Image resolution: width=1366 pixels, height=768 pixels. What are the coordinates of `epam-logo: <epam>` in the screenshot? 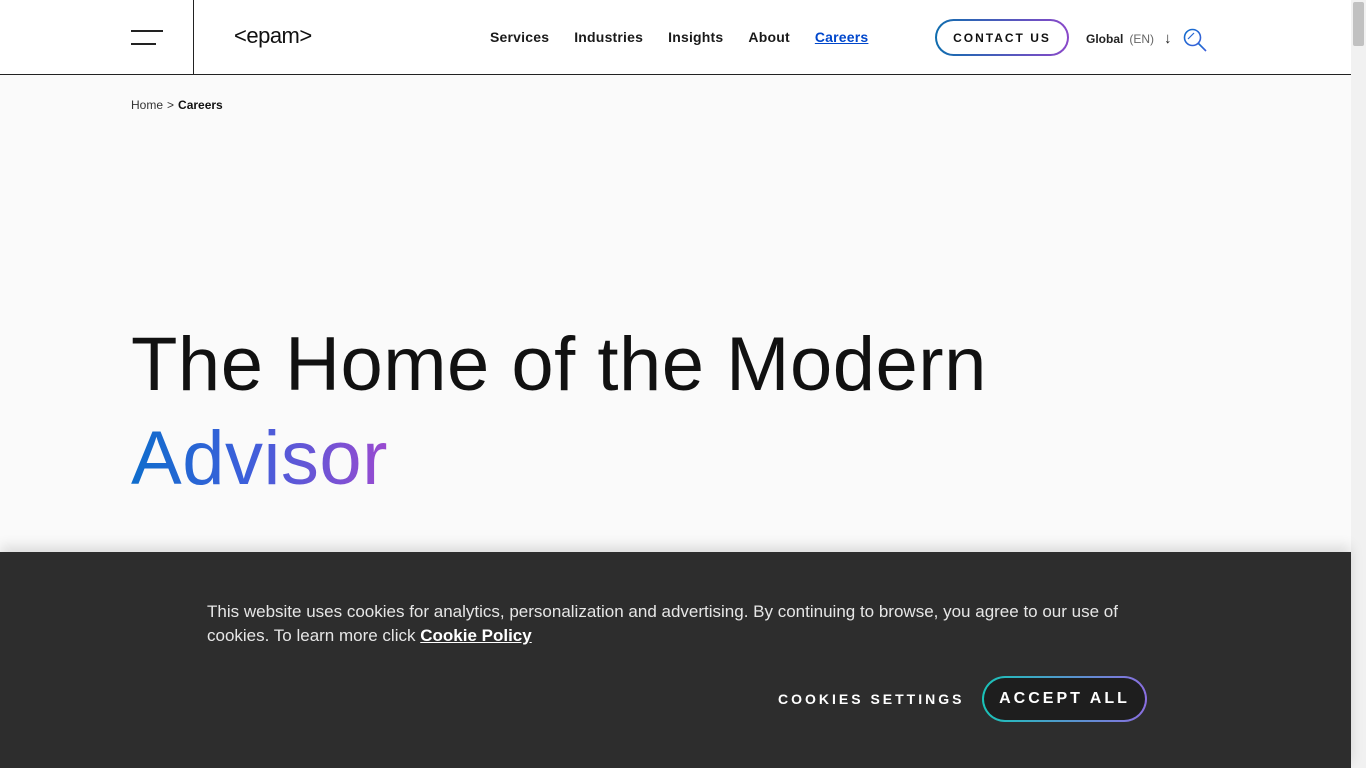 It's located at (273, 36).